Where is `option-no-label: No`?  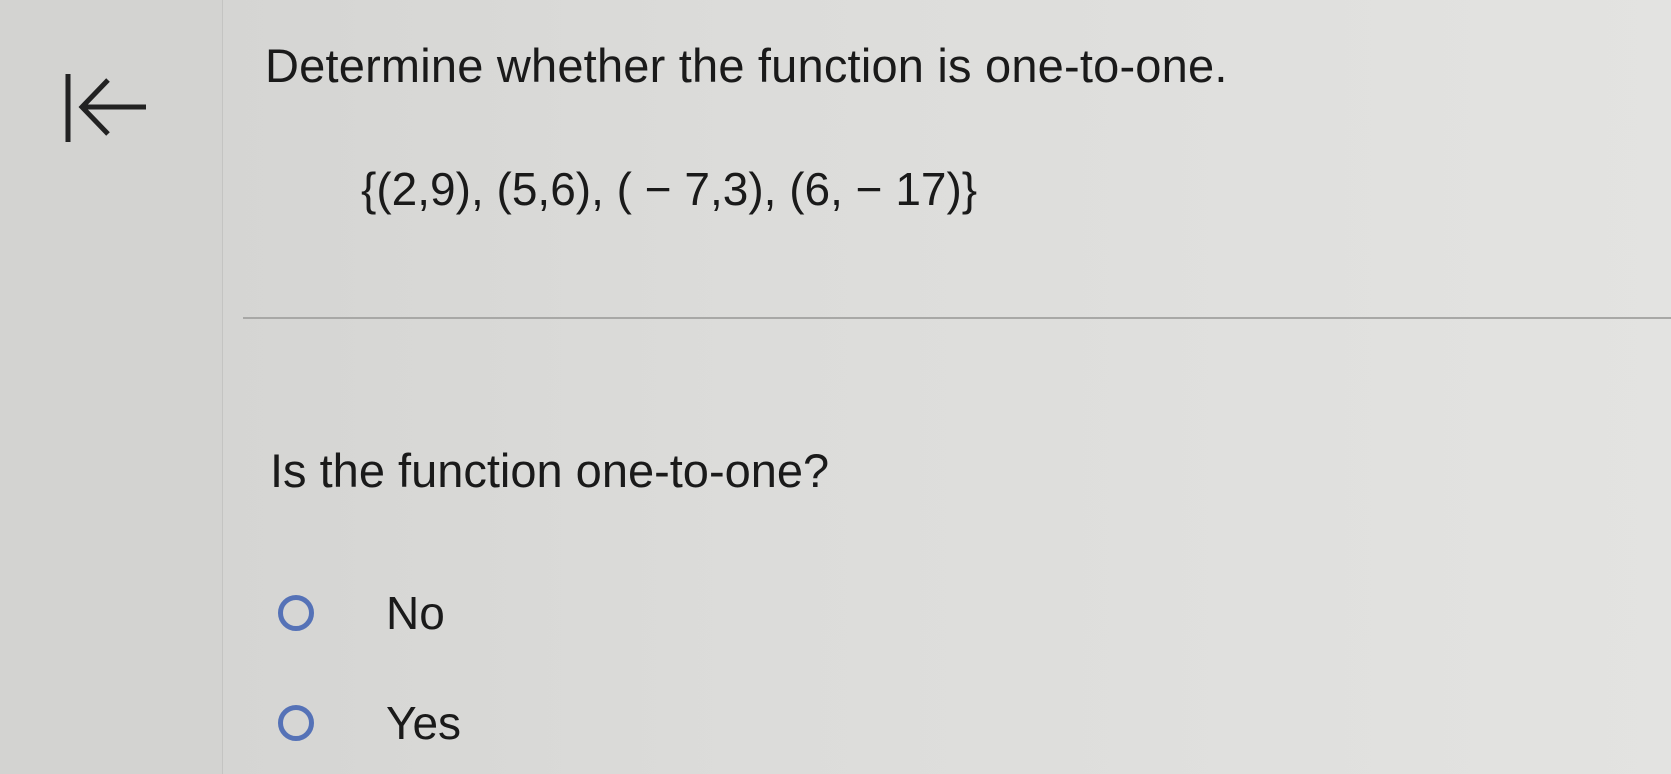 option-no-label: No is located at coordinates (415, 613).